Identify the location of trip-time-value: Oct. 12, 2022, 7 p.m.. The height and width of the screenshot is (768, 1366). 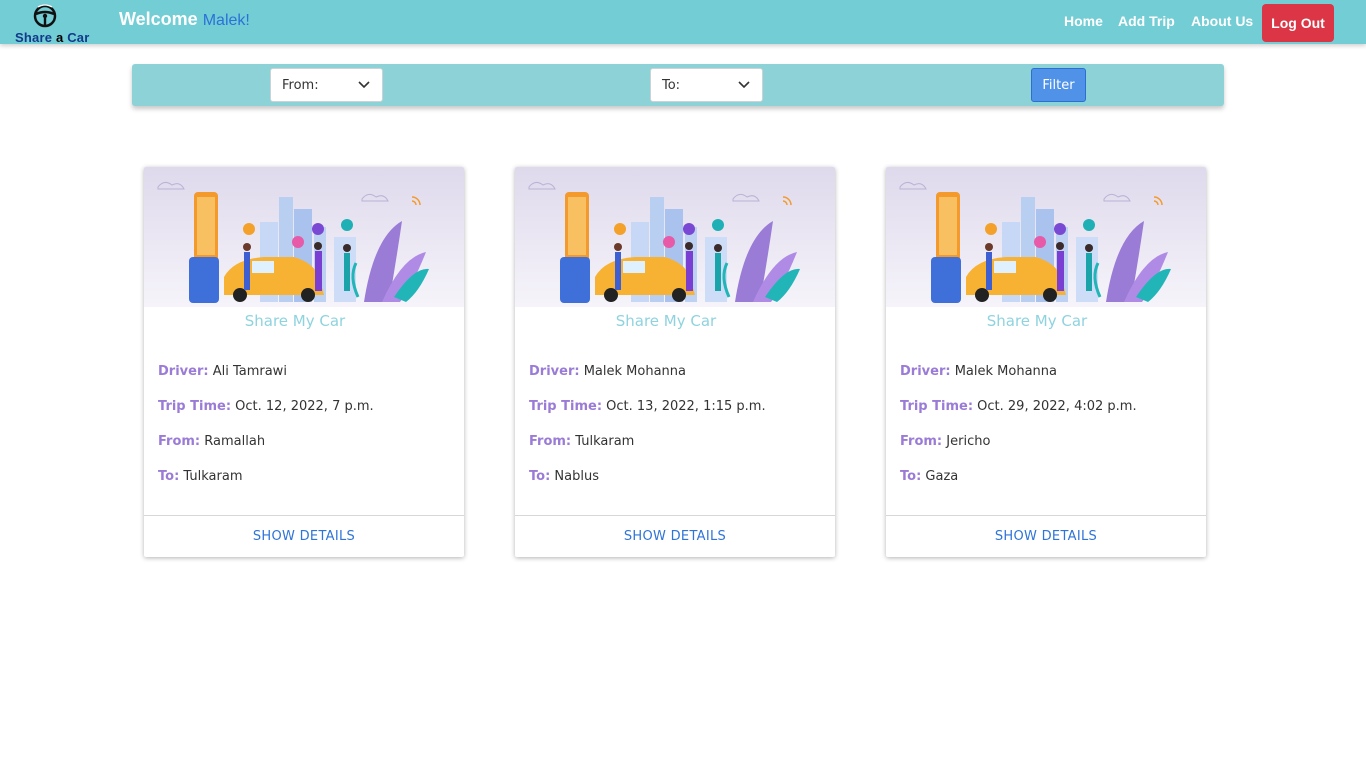
(304, 406).